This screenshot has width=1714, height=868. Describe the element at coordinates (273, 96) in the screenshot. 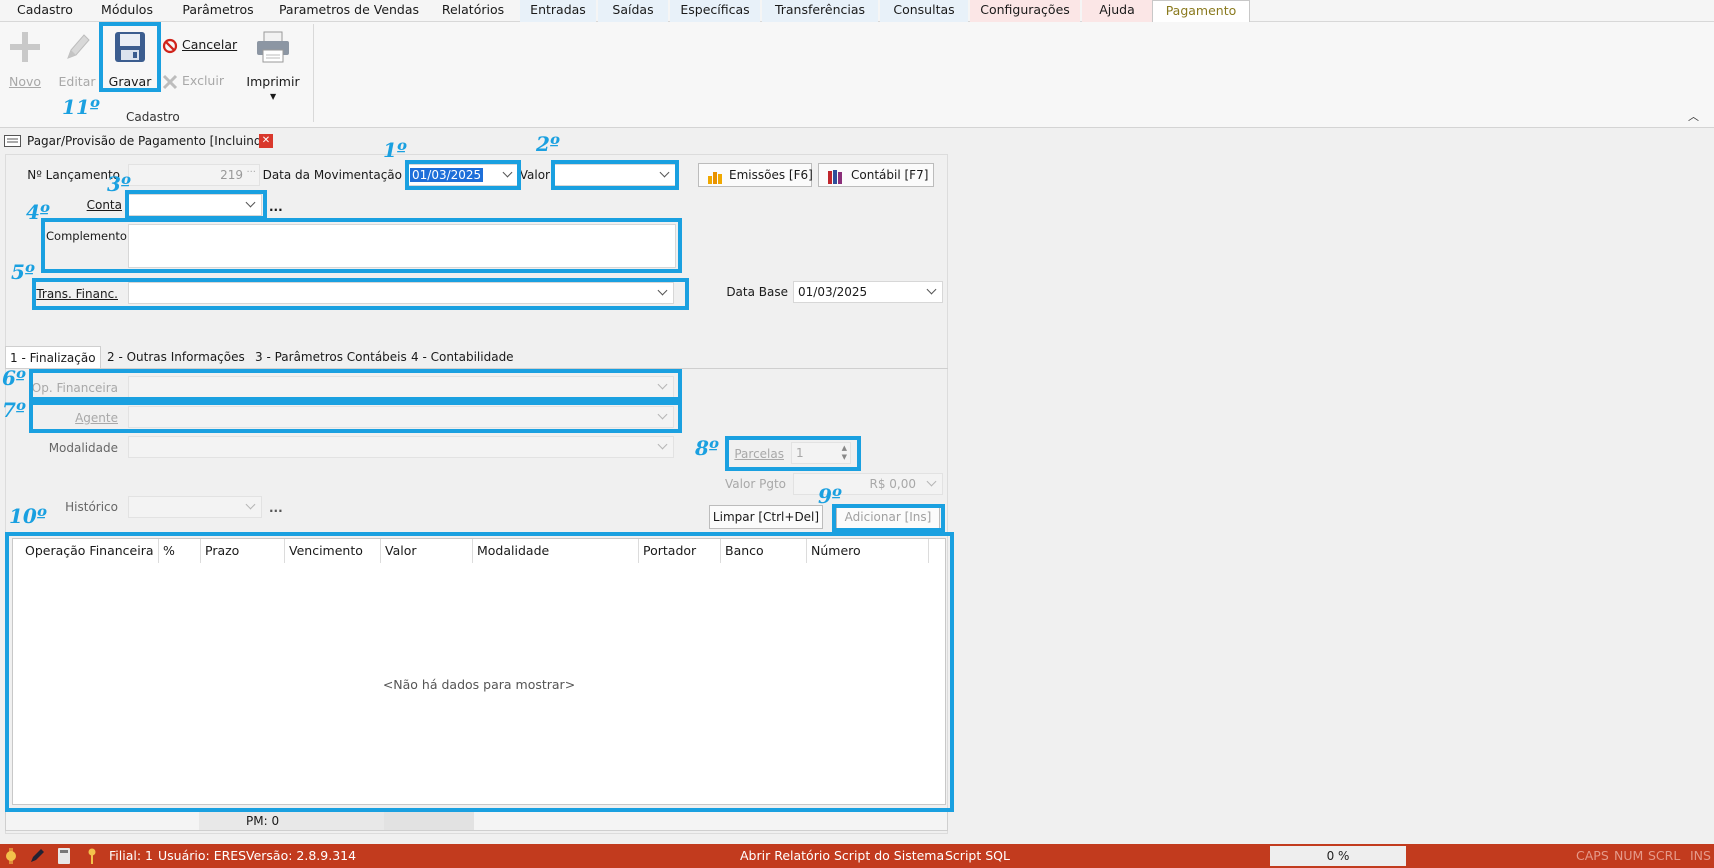

I see `dropdown-arrow-icon: ▼` at that location.